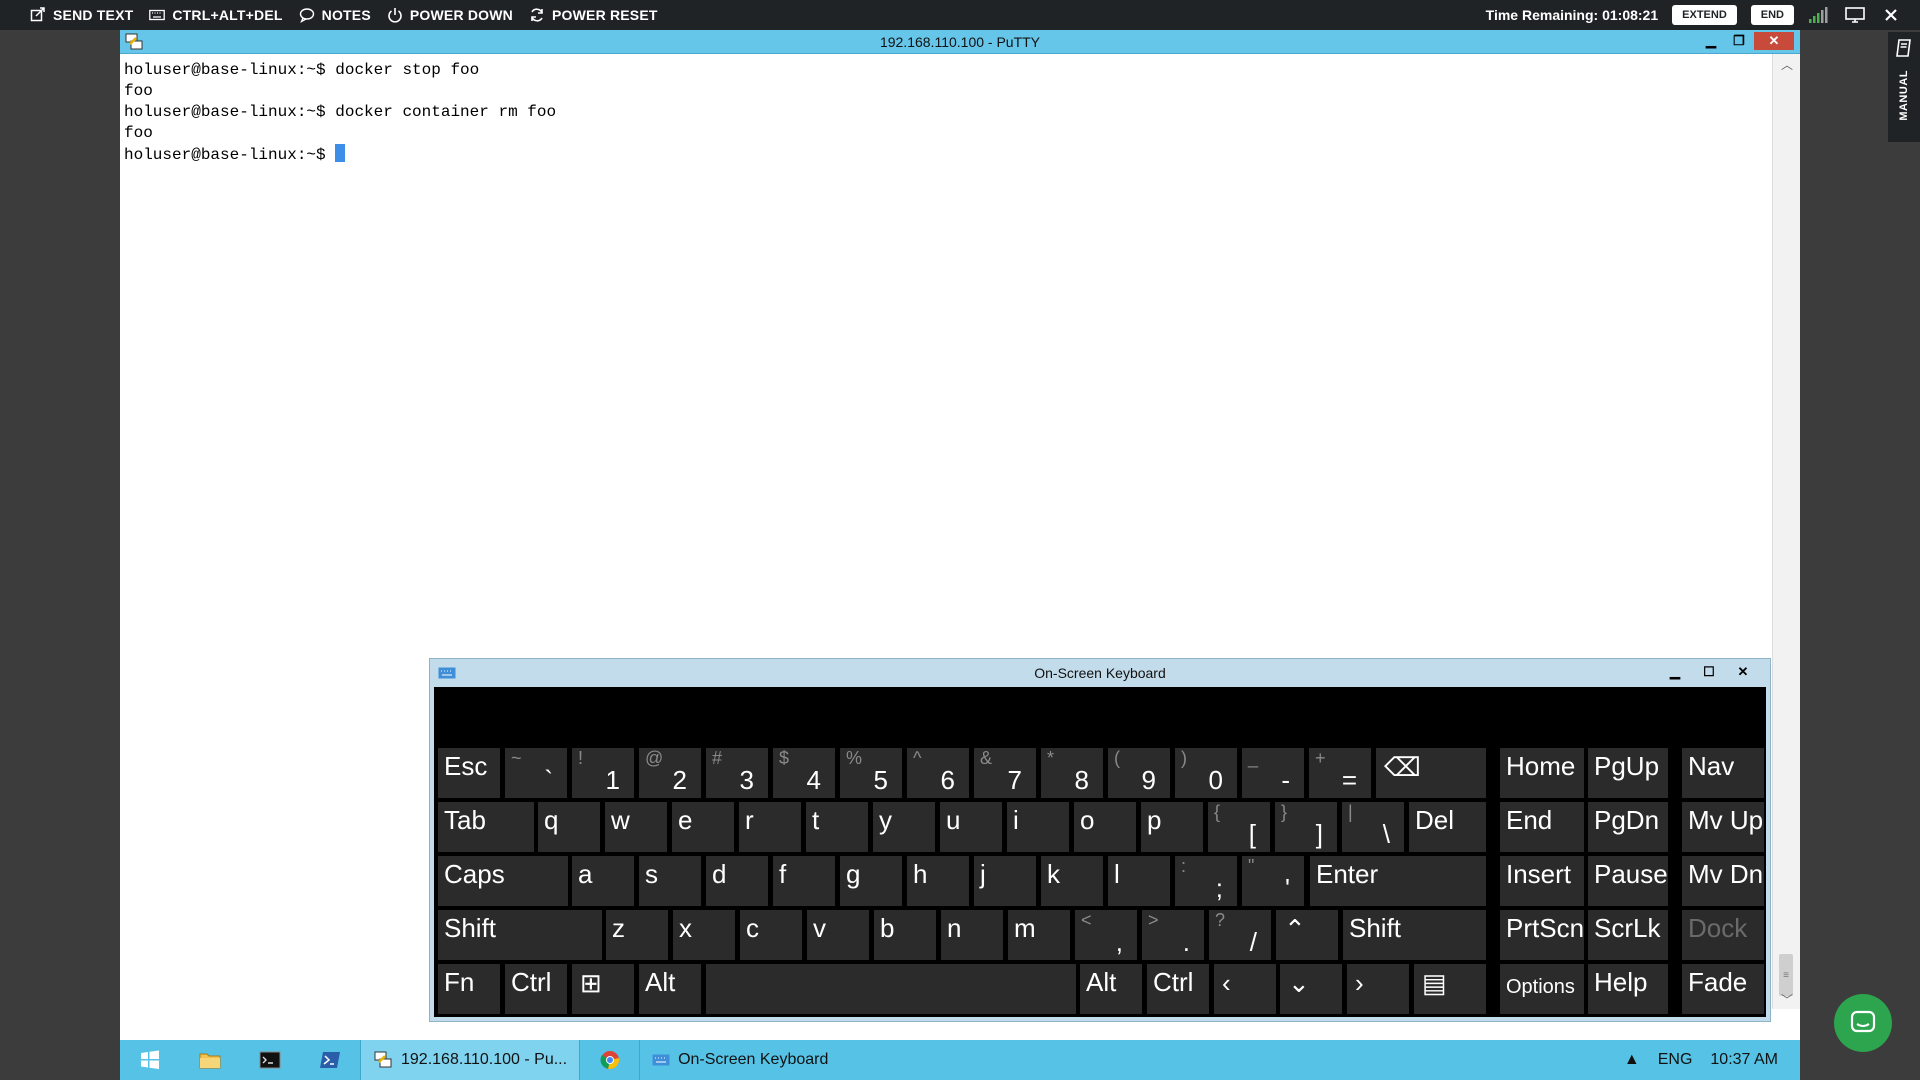 Image resolution: width=1920 pixels, height=1080 pixels. I want to click on key-7: & 7, so click(1005, 773).